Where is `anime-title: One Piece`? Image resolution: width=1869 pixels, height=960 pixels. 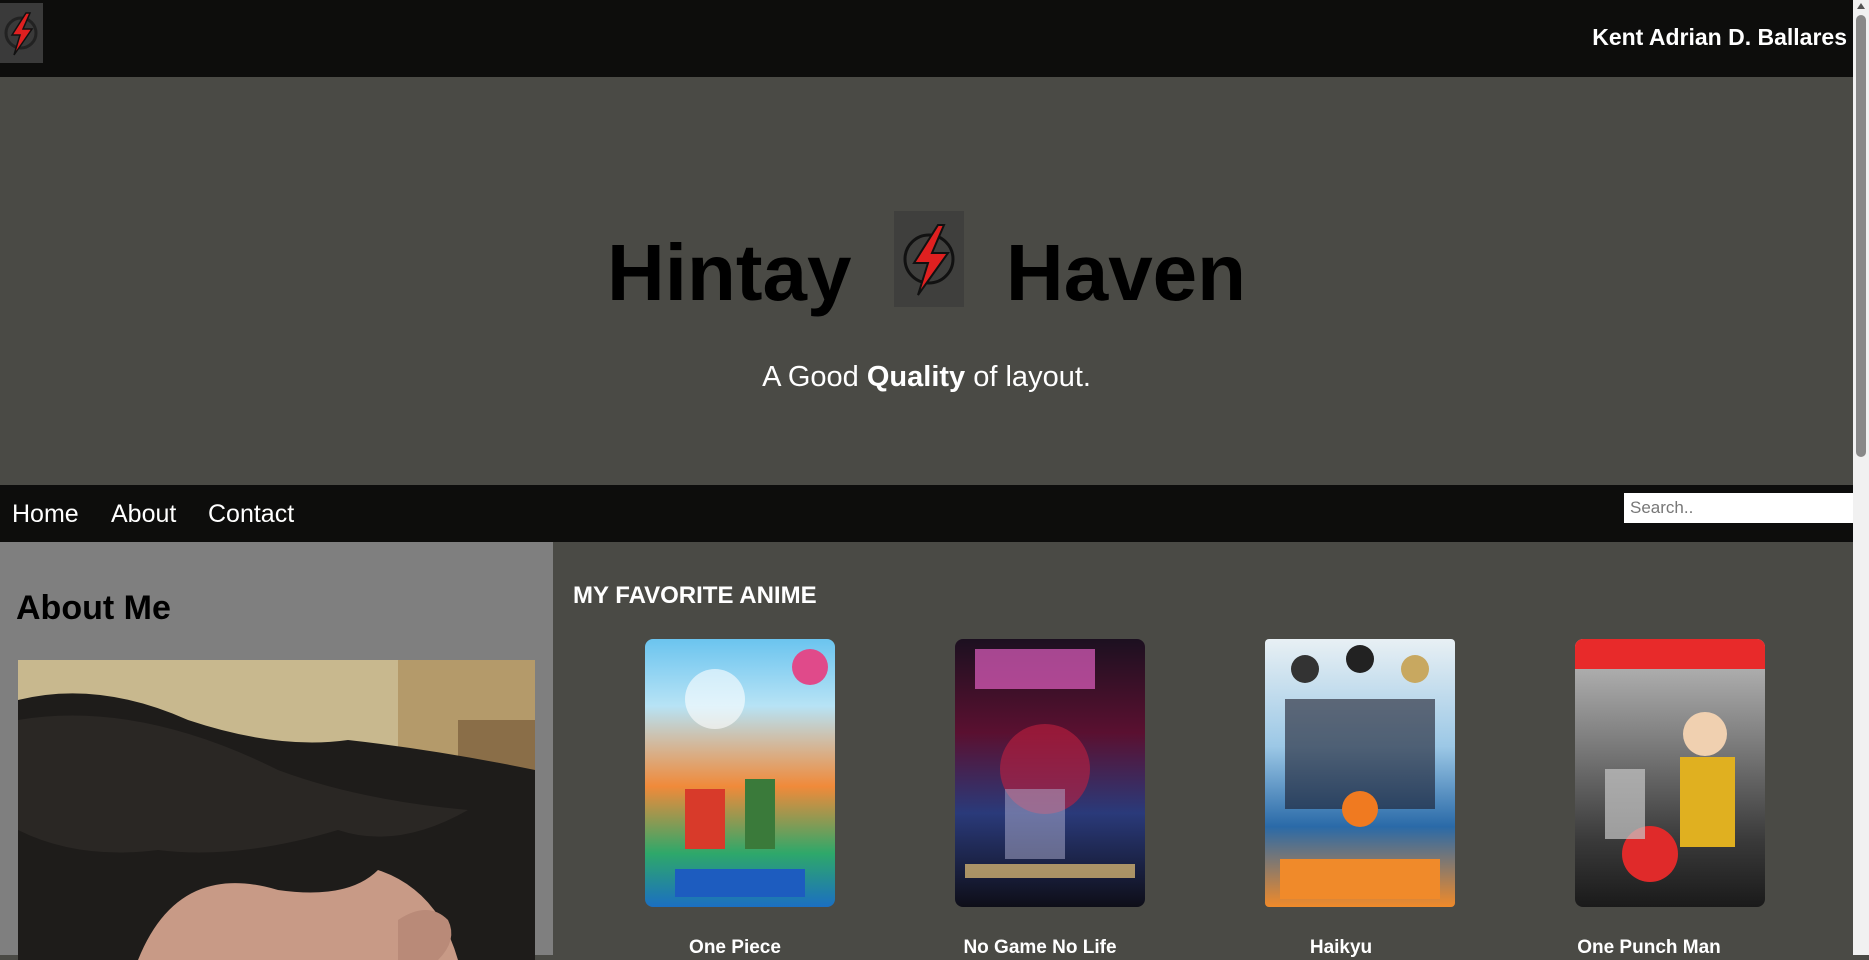
anime-title: One Piece is located at coordinates (735, 947).